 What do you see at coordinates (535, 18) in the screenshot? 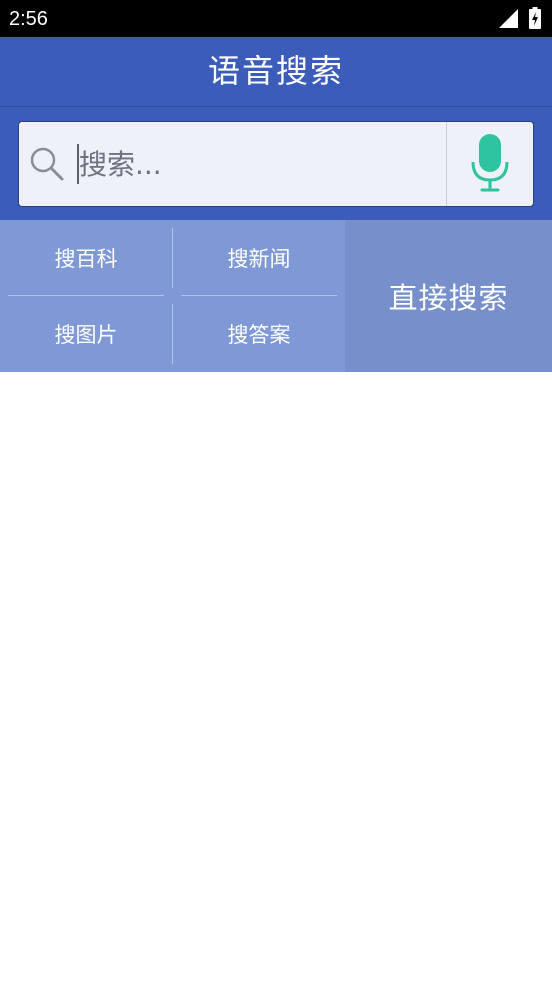
I see `battery-charging-icon` at bounding box center [535, 18].